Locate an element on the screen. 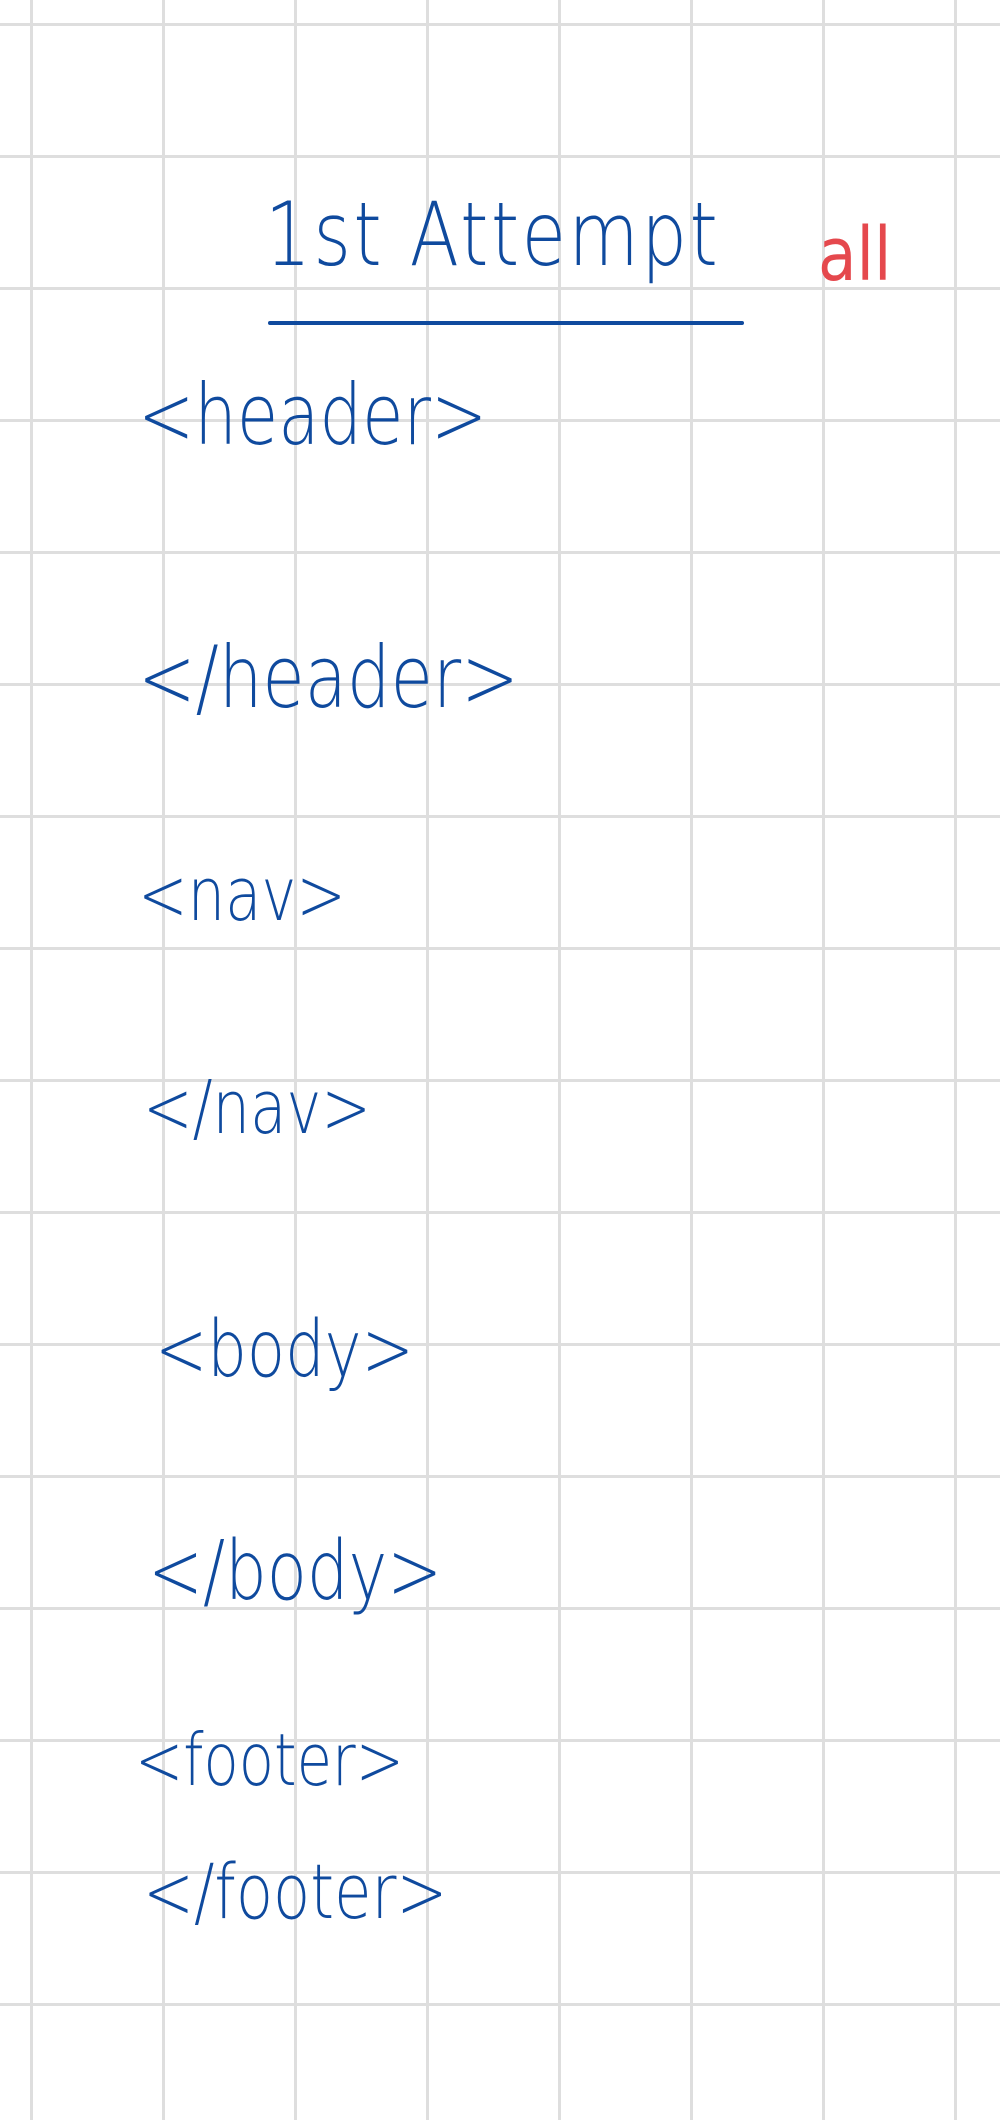 This screenshot has height=2120, width=1000. tag-body-open: <body> is located at coordinates (284, 1350).